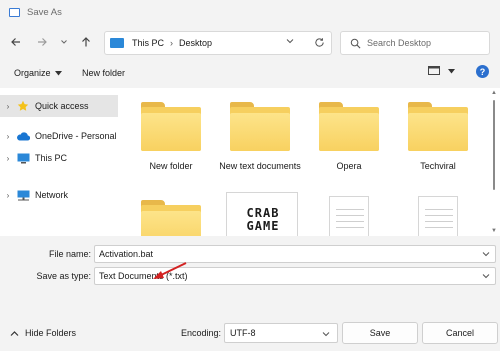  What do you see at coordinates (171, 166) in the screenshot?
I see `file-item-name: New folder` at bounding box center [171, 166].